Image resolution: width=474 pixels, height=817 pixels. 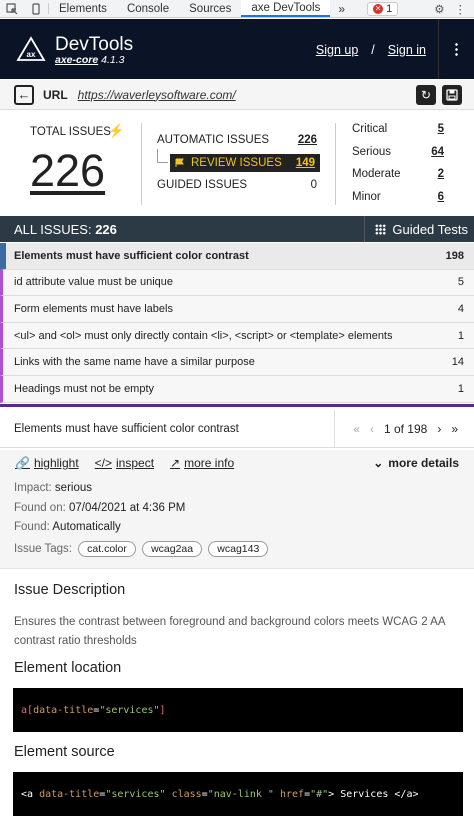 I want to click on error-count: 1, so click(x=389, y=9).